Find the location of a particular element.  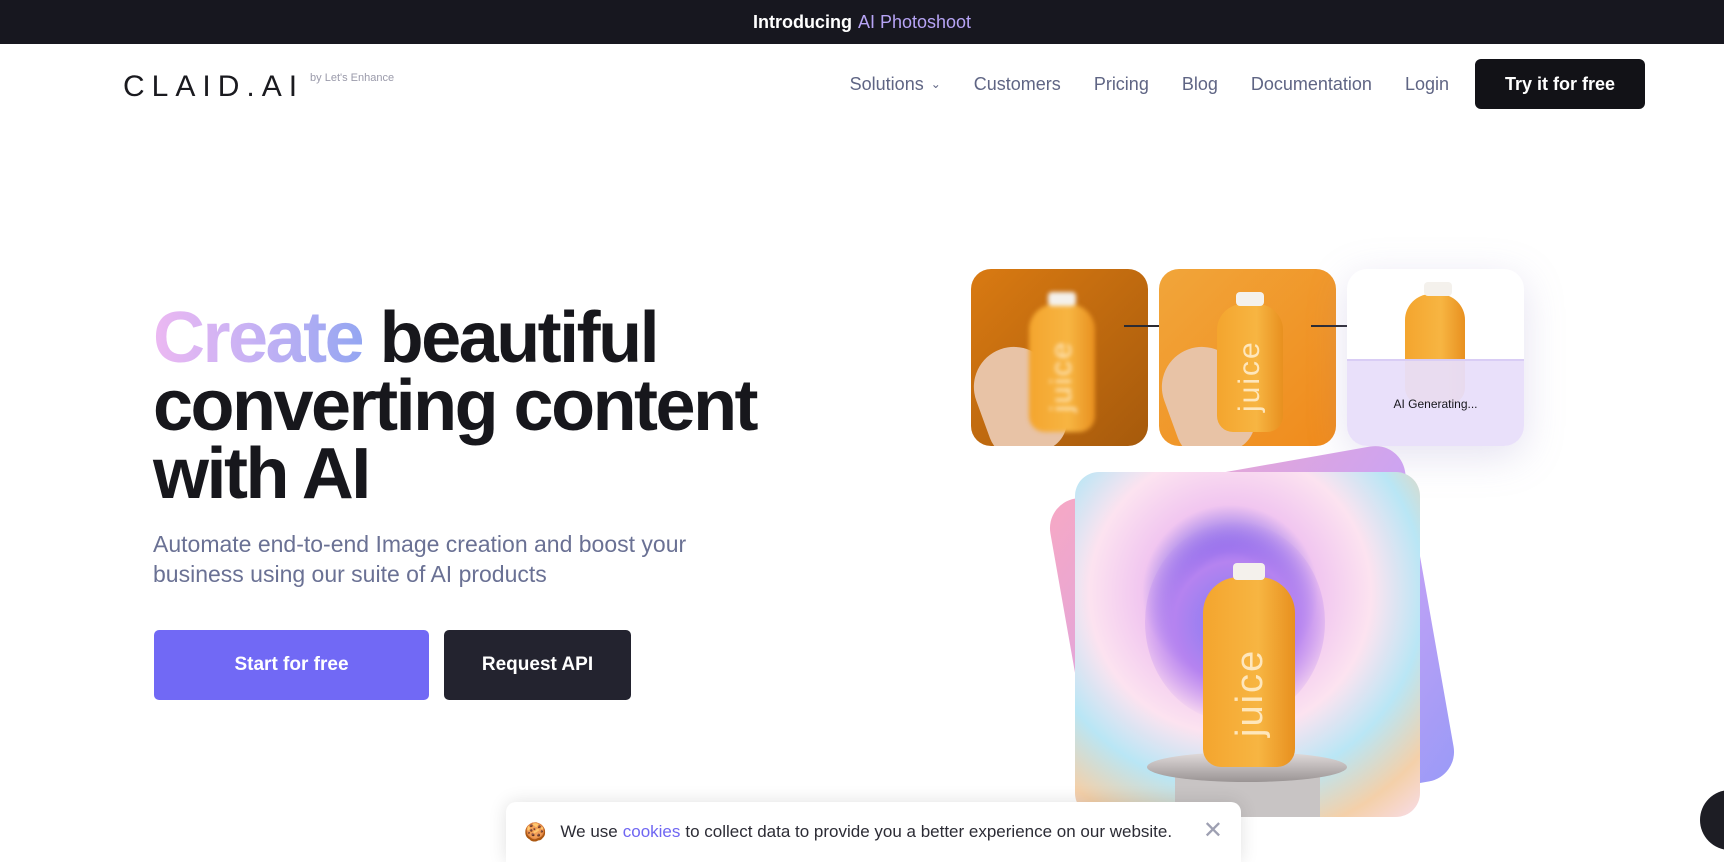

request-api-button: Request API is located at coordinates (537, 665).